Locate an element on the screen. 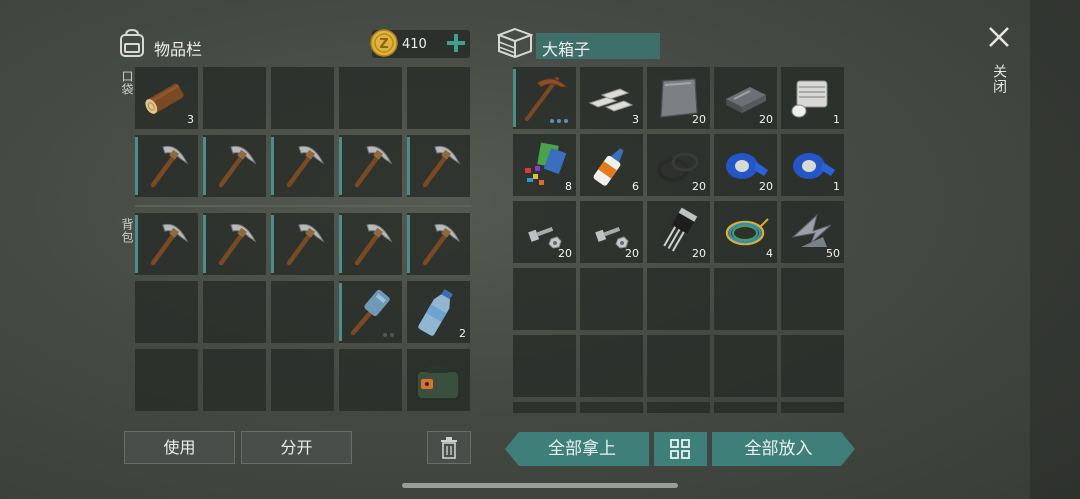 The width and height of the screenshot is (1080, 499). close-button: 关闭 is located at coordinates (999, 64).